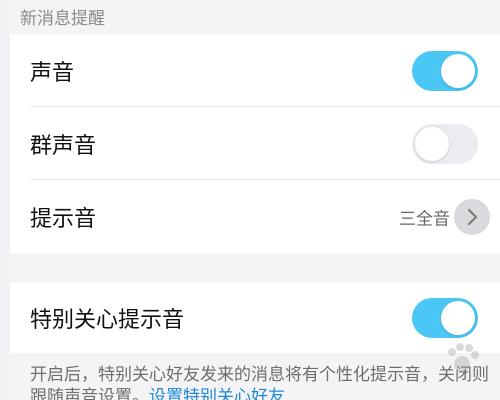 Image resolution: width=500 pixels, height=400 pixels. Describe the element at coordinates (63, 146) in the screenshot. I see `row-group-sound-label: 群声音` at that location.